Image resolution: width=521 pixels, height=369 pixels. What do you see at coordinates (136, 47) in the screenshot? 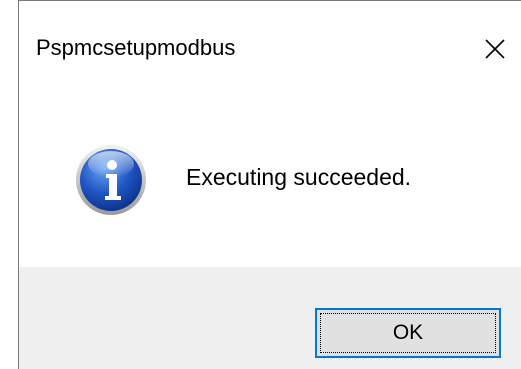
I see `window-title: Pspmcsetupmodbus` at bounding box center [136, 47].